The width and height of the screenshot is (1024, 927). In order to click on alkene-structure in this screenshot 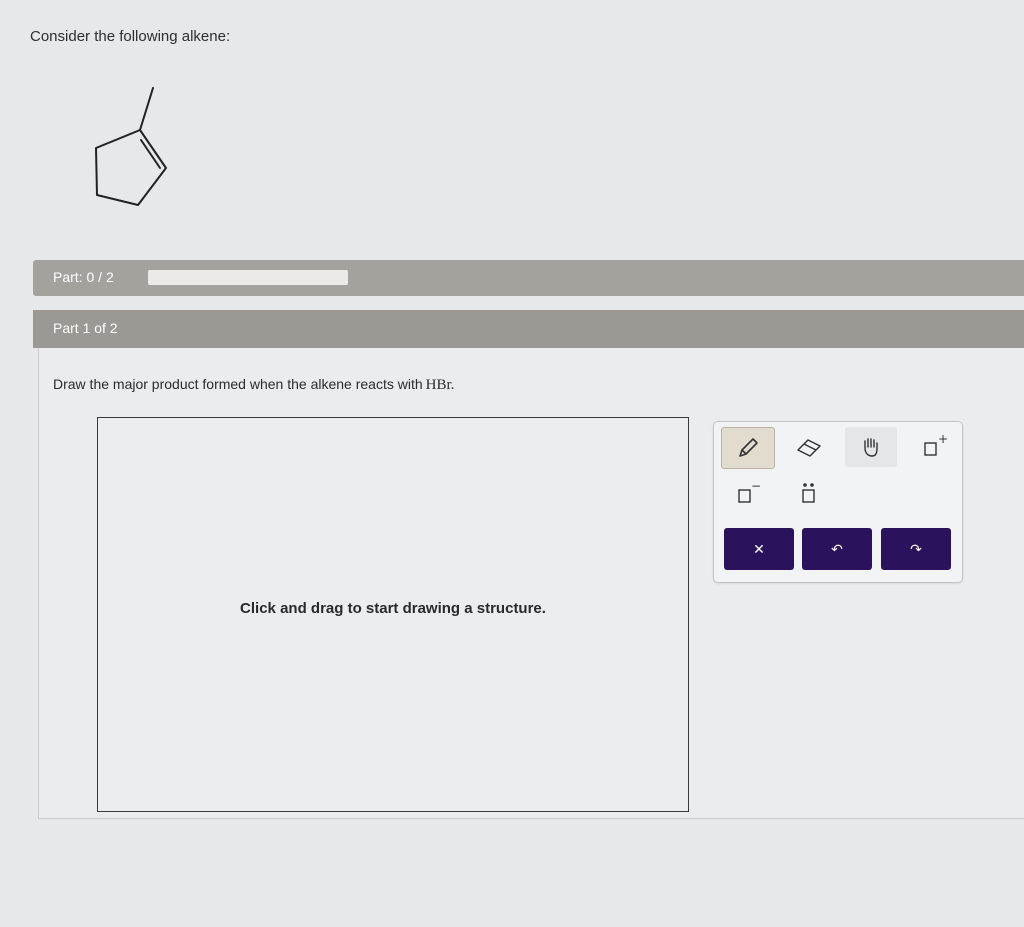, I will do `click(131, 146)`.